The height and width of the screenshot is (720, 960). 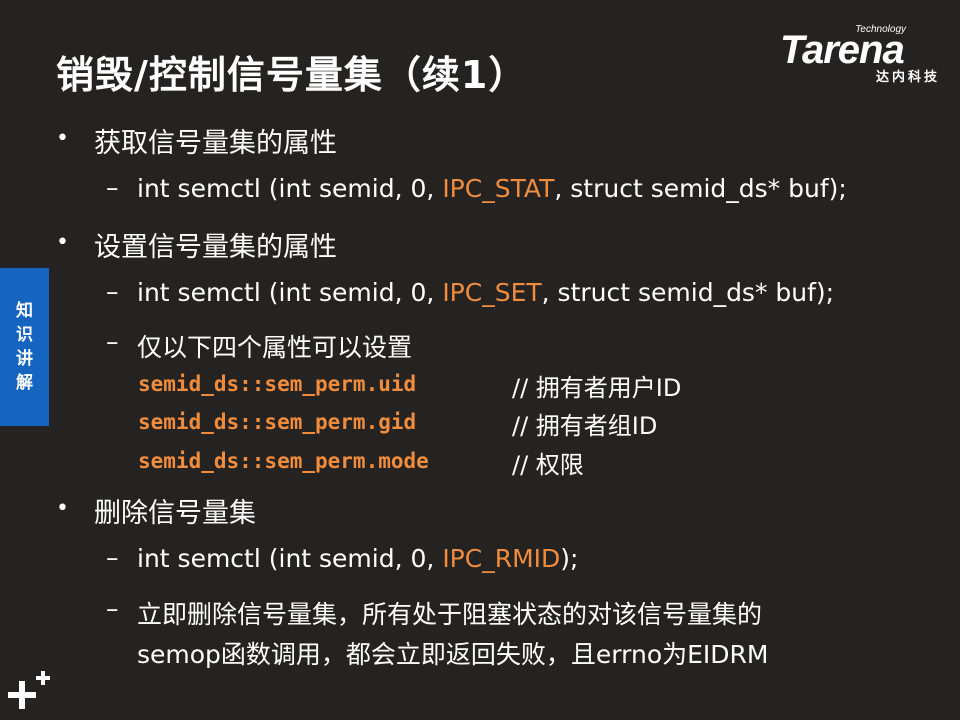 What do you see at coordinates (907, 77) in the screenshot?
I see `logo-subtitle: 达内科技` at bounding box center [907, 77].